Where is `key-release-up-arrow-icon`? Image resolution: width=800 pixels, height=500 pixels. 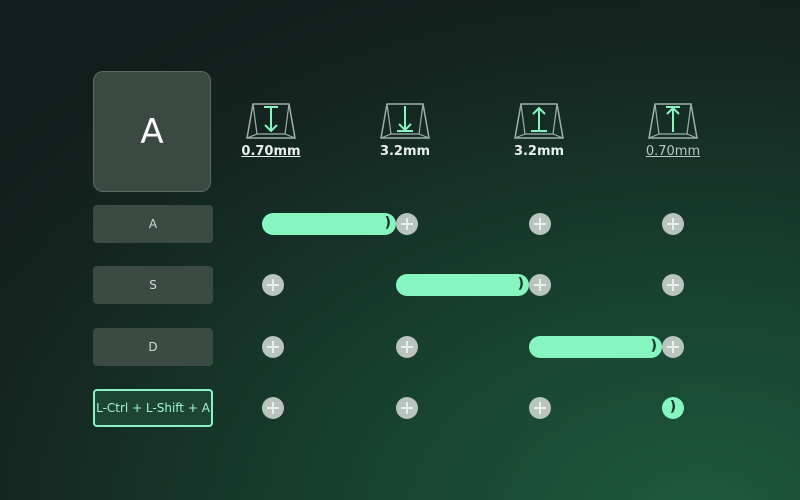 key-release-up-arrow-icon is located at coordinates (539, 120).